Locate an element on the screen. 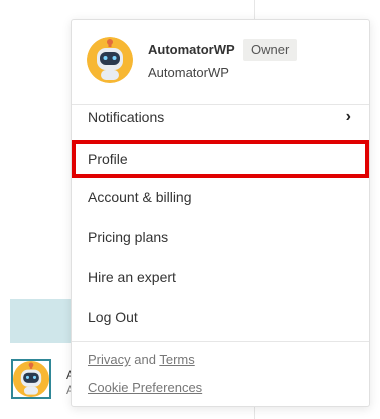  cookie-preferences-link: Cookie Preferences is located at coordinates (145, 387).